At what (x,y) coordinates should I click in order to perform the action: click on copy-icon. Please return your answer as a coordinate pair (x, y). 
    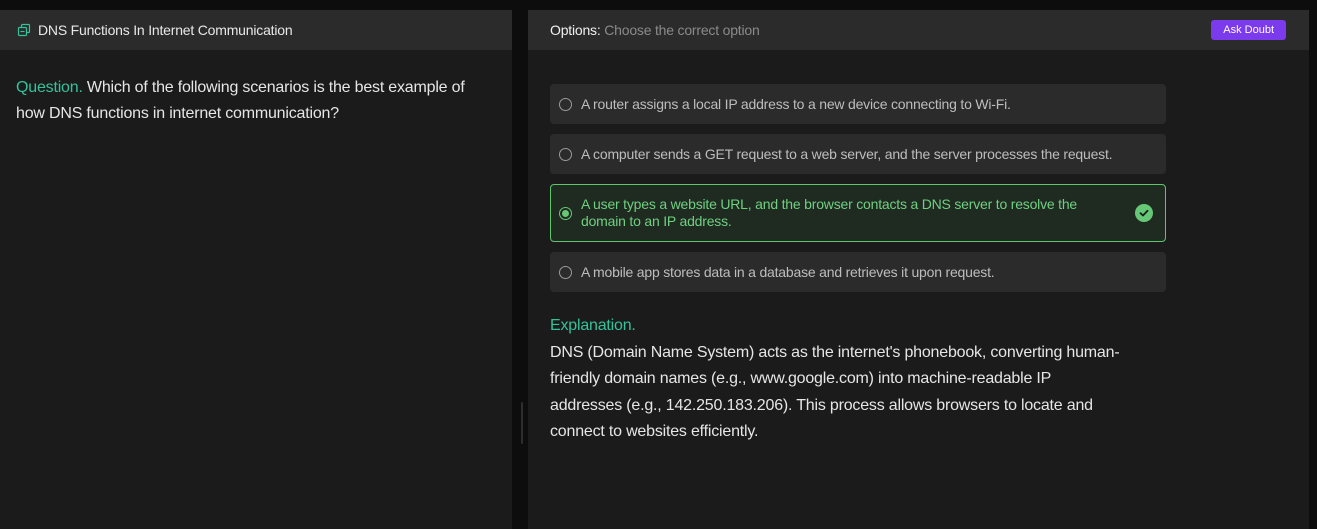
    Looking at the image, I should click on (24, 30).